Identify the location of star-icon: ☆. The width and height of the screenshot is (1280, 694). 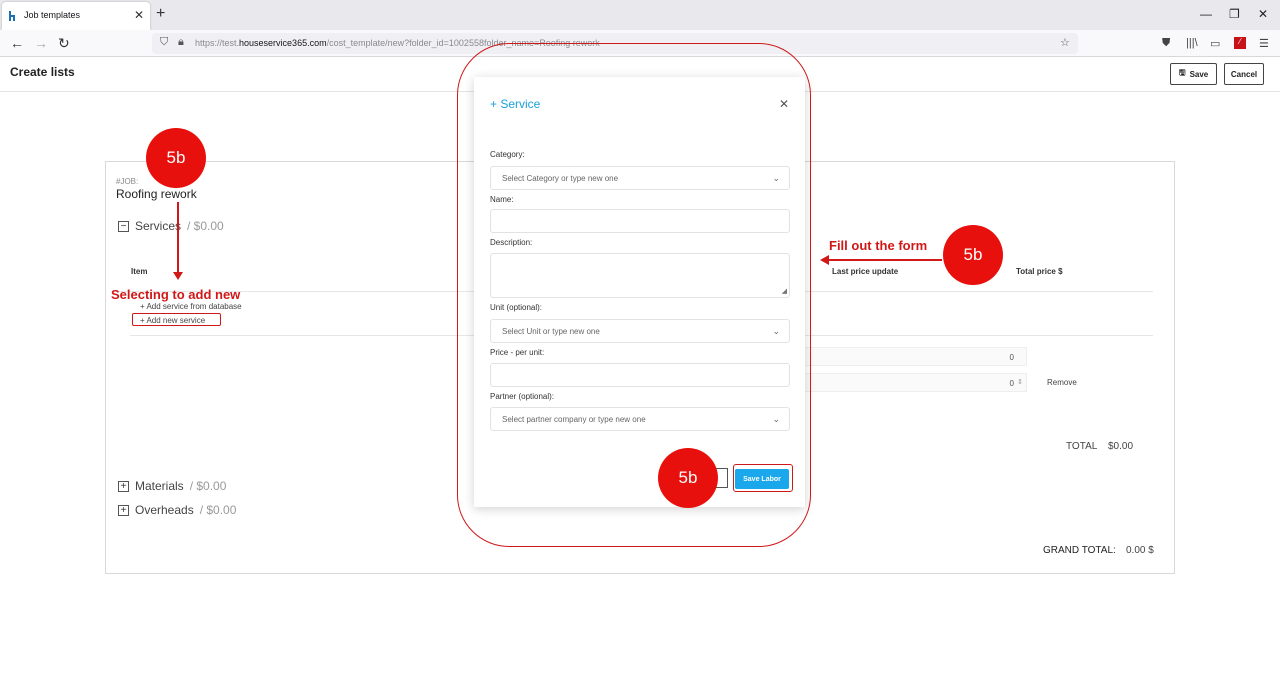
(1065, 42).